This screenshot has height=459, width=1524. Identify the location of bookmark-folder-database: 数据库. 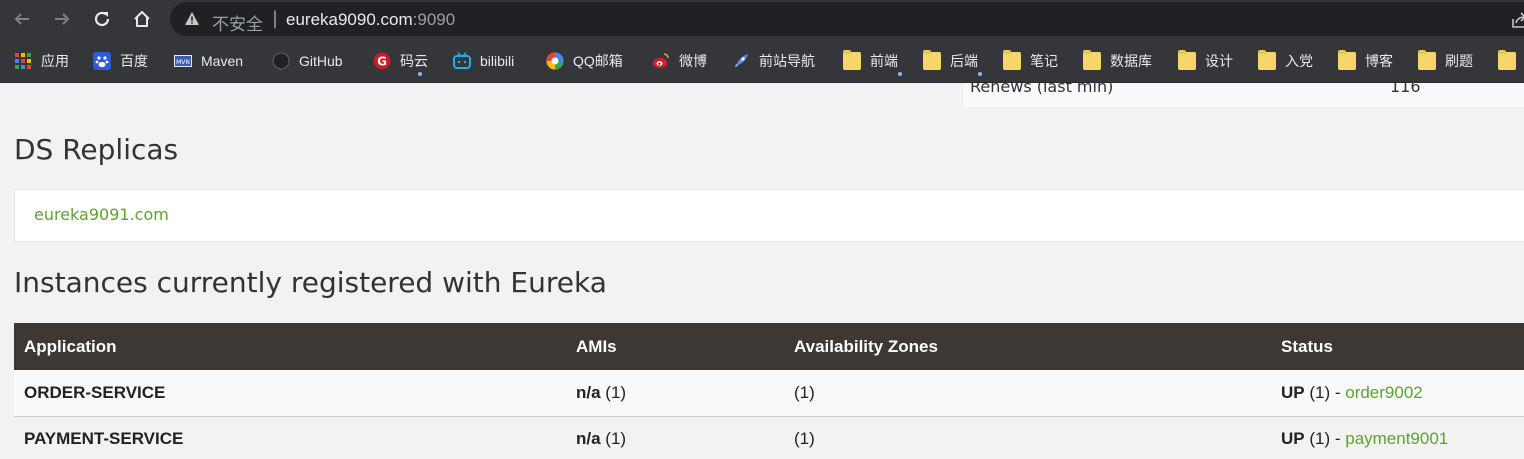
(1117, 61).